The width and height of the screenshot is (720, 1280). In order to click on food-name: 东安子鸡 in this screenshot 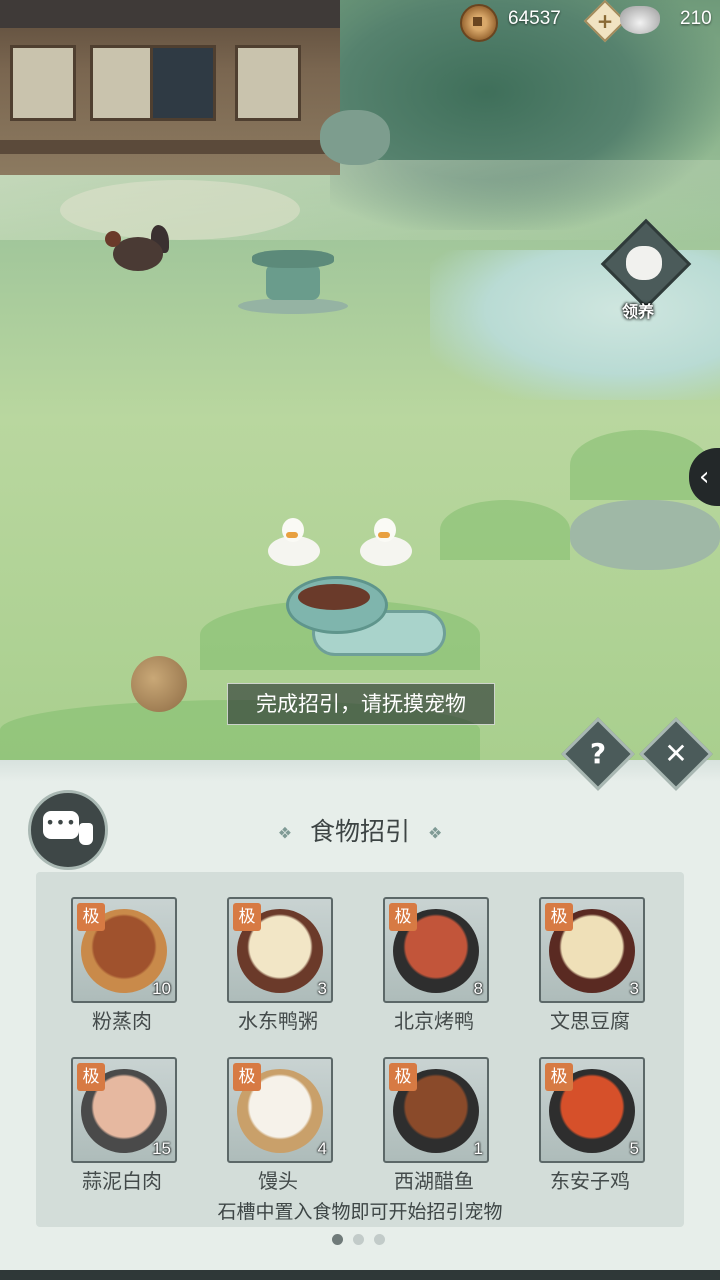, I will do `click(590, 1181)`.